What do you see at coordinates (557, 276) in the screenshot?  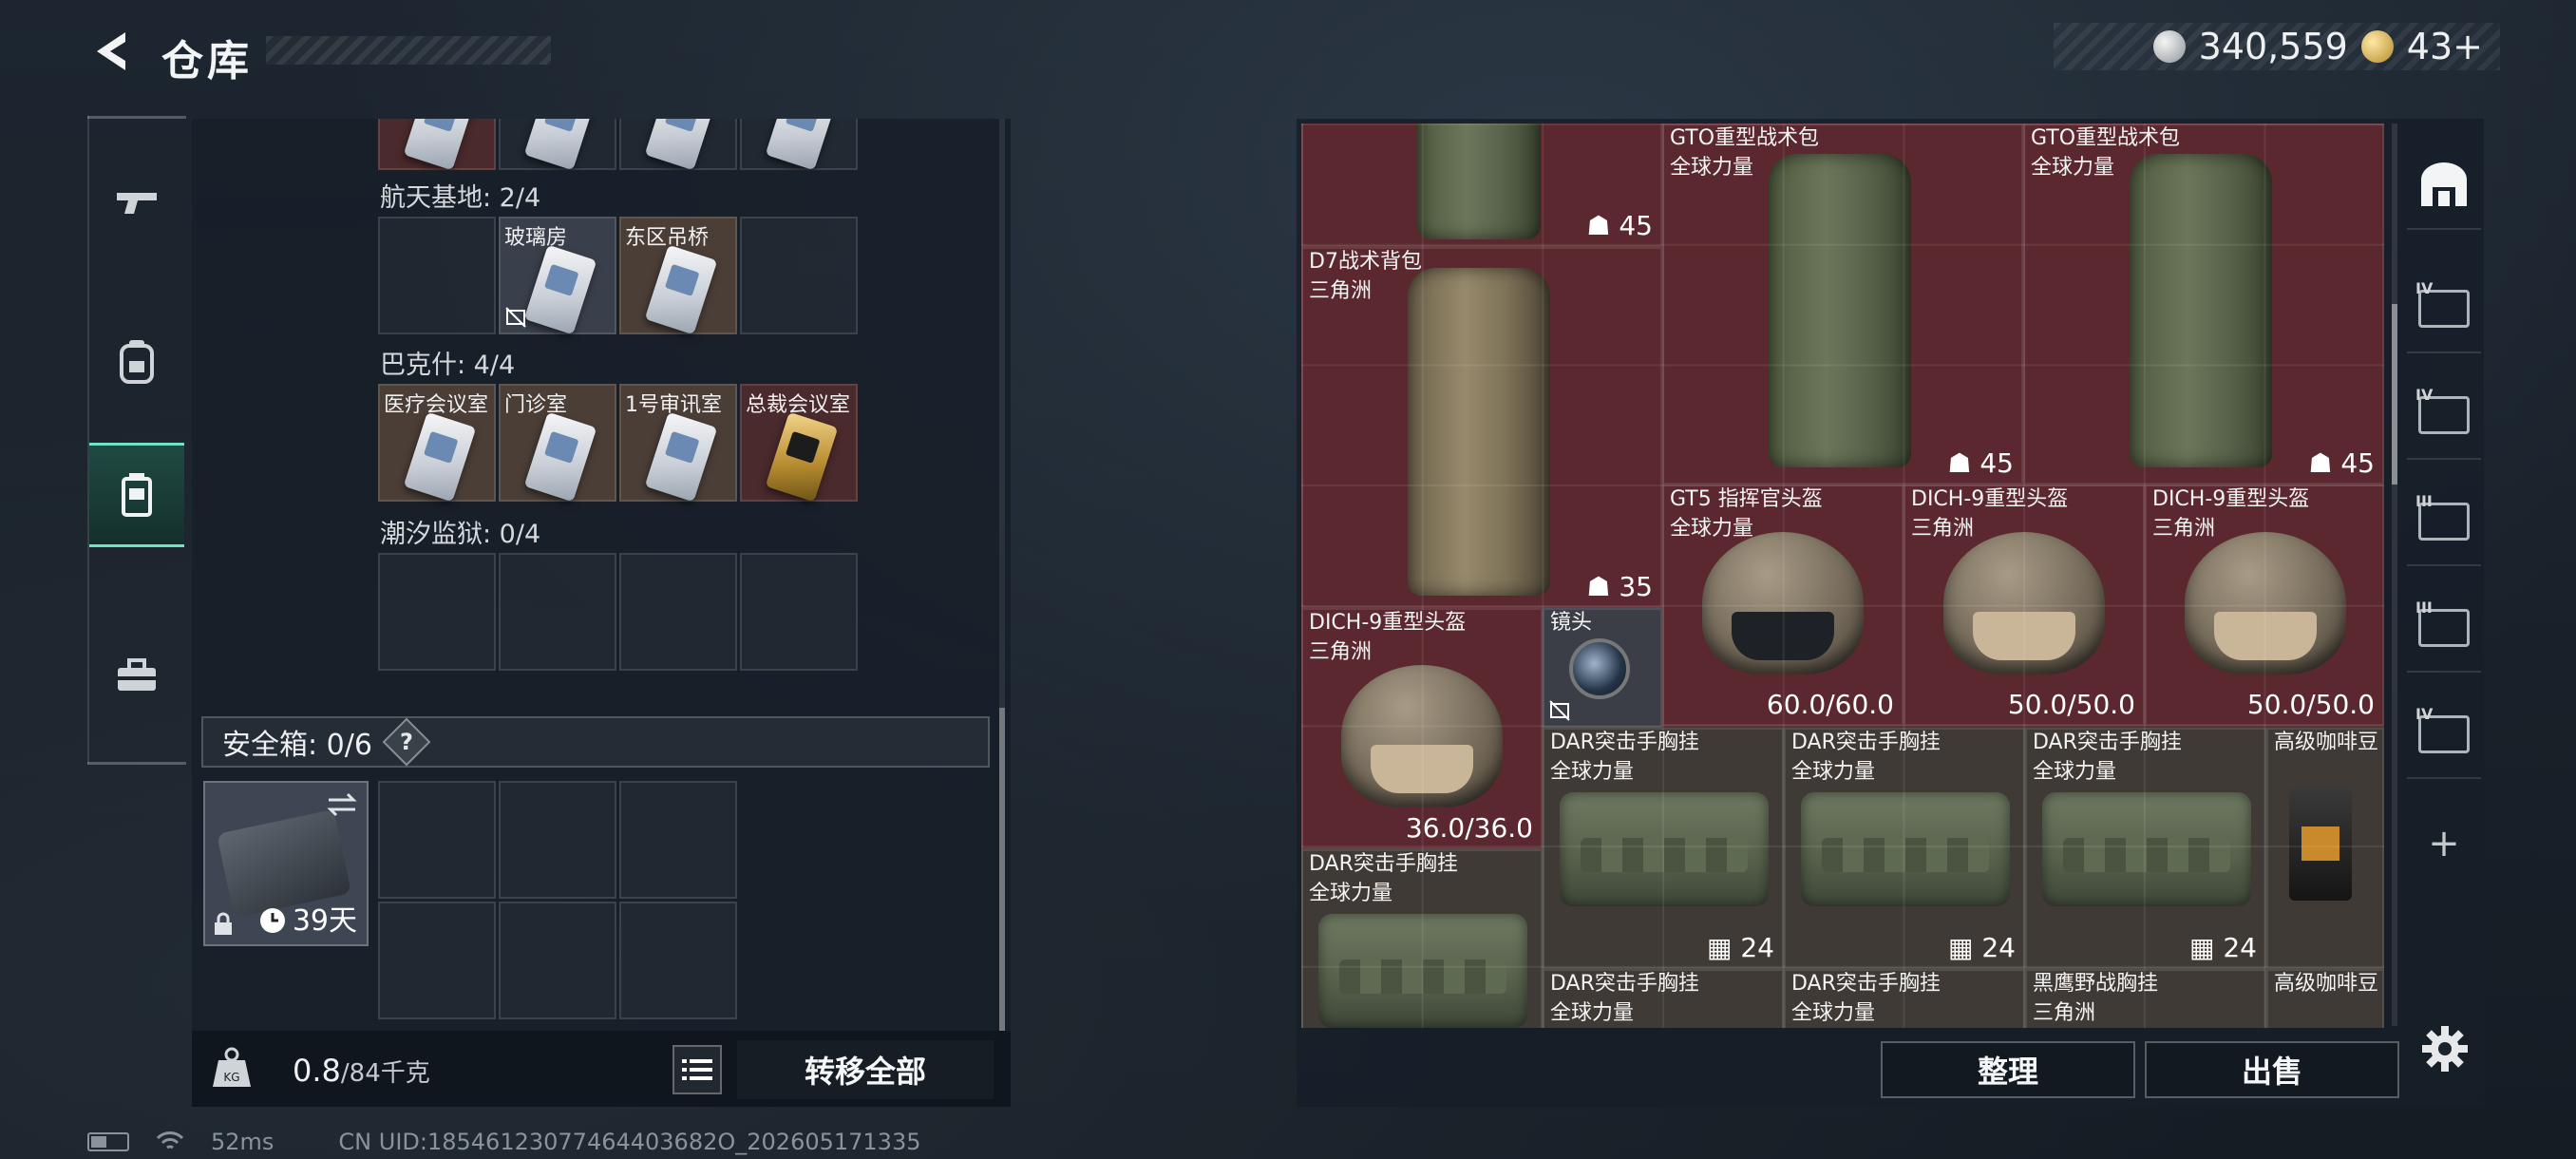 I see `key-slot: 玻璃房` at bounding box center [557, 276].